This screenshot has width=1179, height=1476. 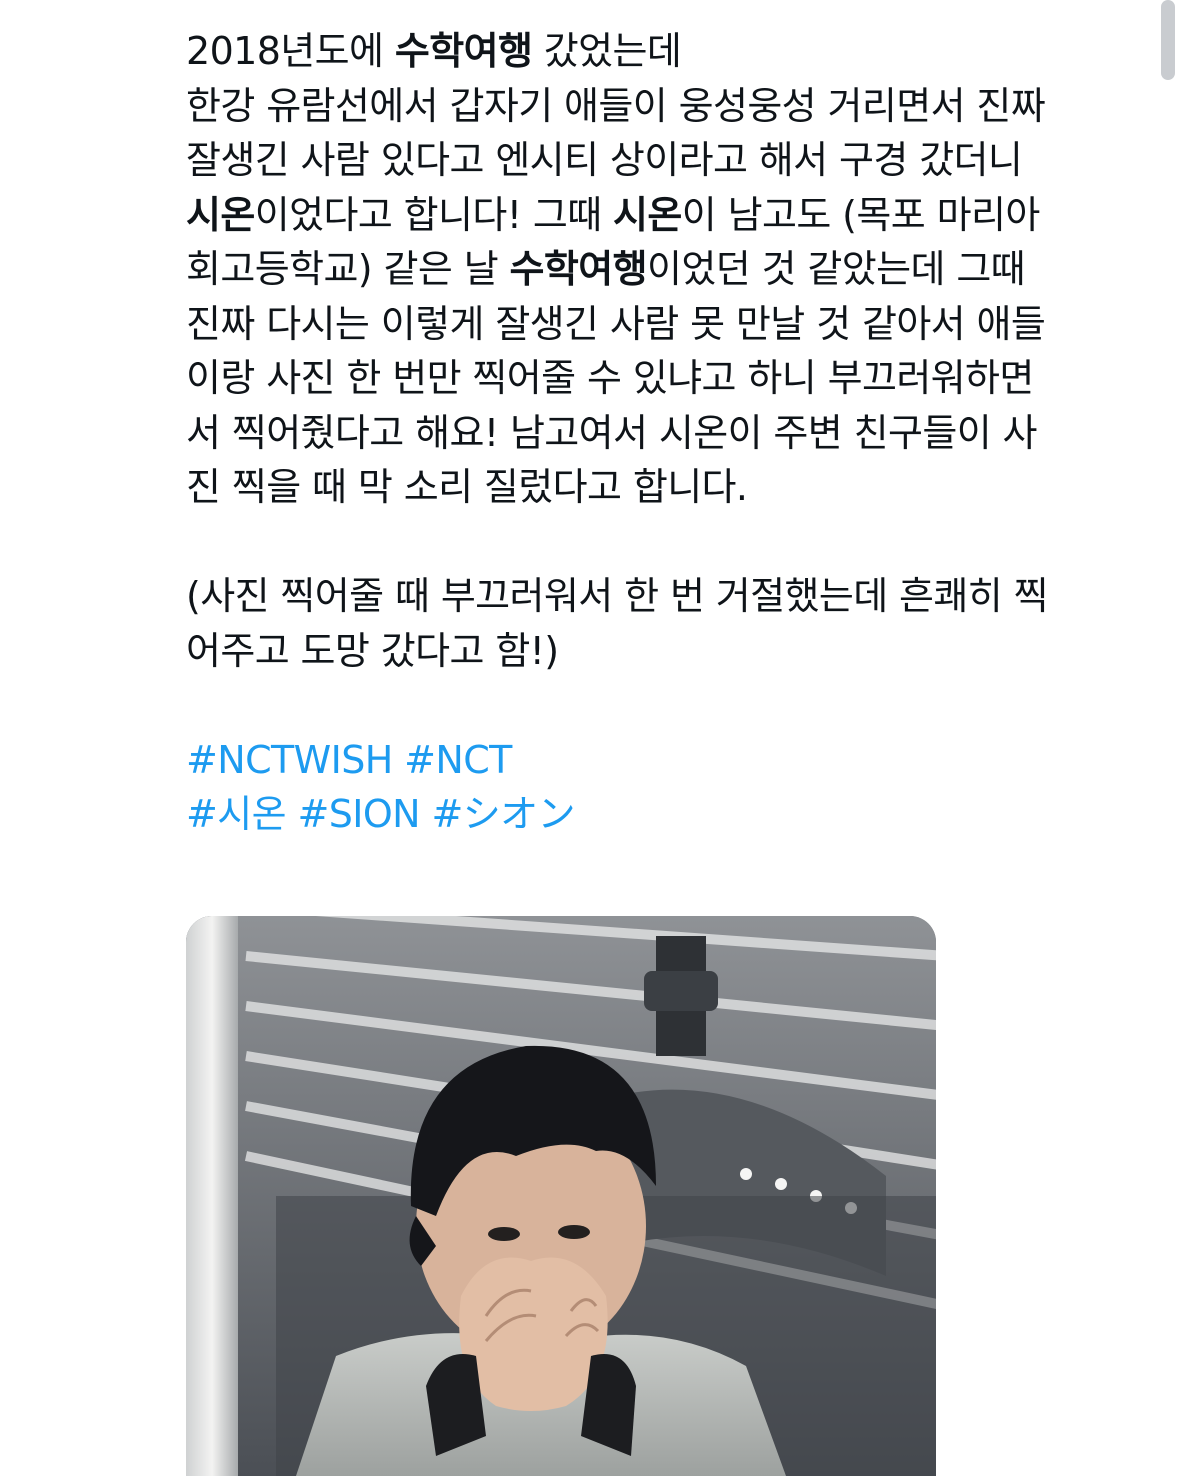 I want to click on tweet-line: 서 찍어줬다고 해요! 남고여서 시온이 주변 친구들이 사, so click(x=666, y=433).